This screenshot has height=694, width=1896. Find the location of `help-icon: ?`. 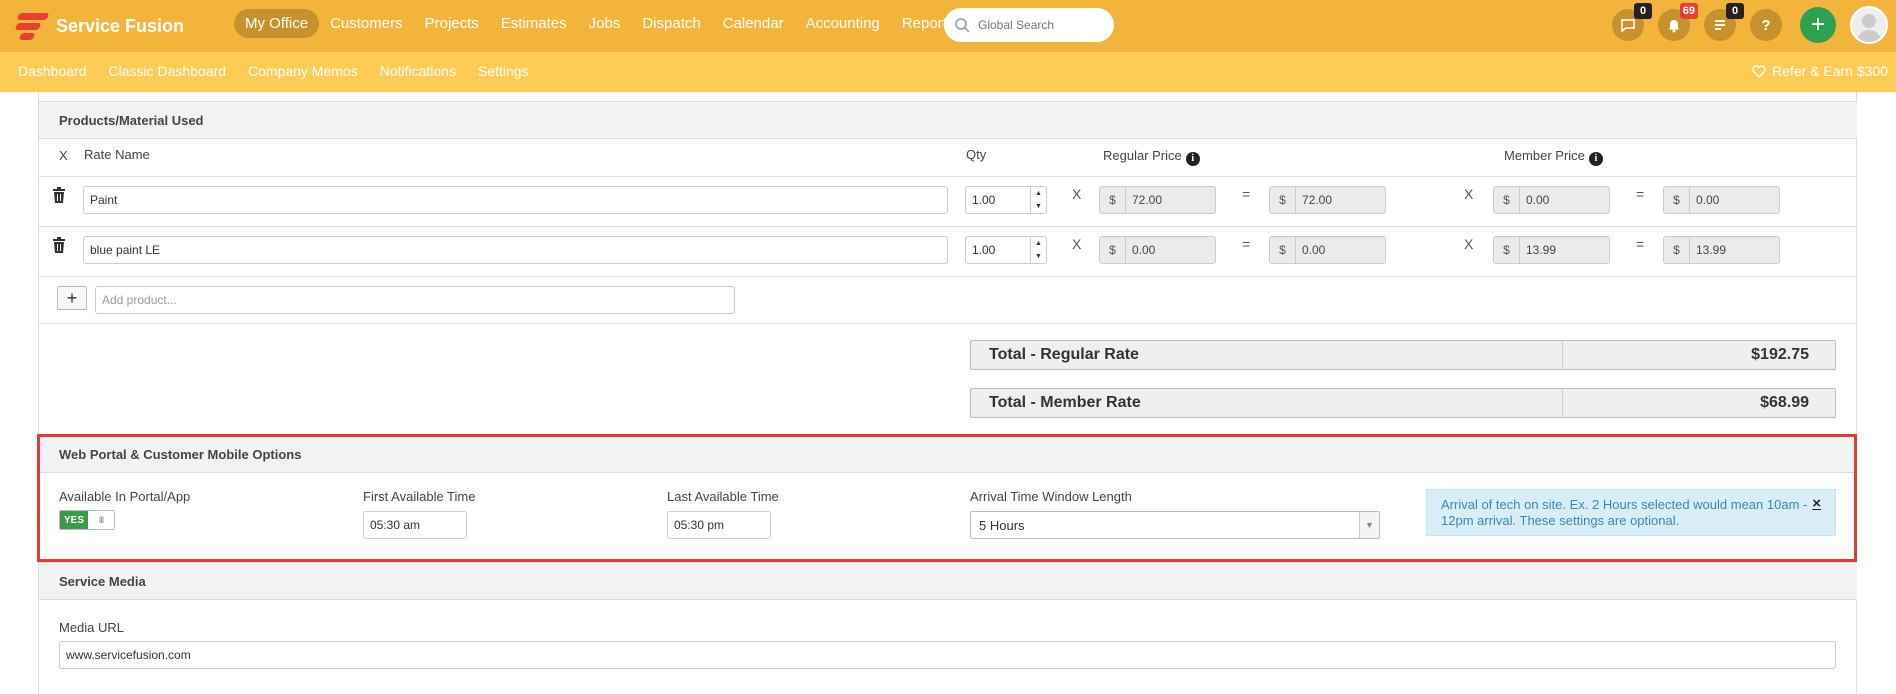

help-icon: ? is located at coordinates (1766, 25).